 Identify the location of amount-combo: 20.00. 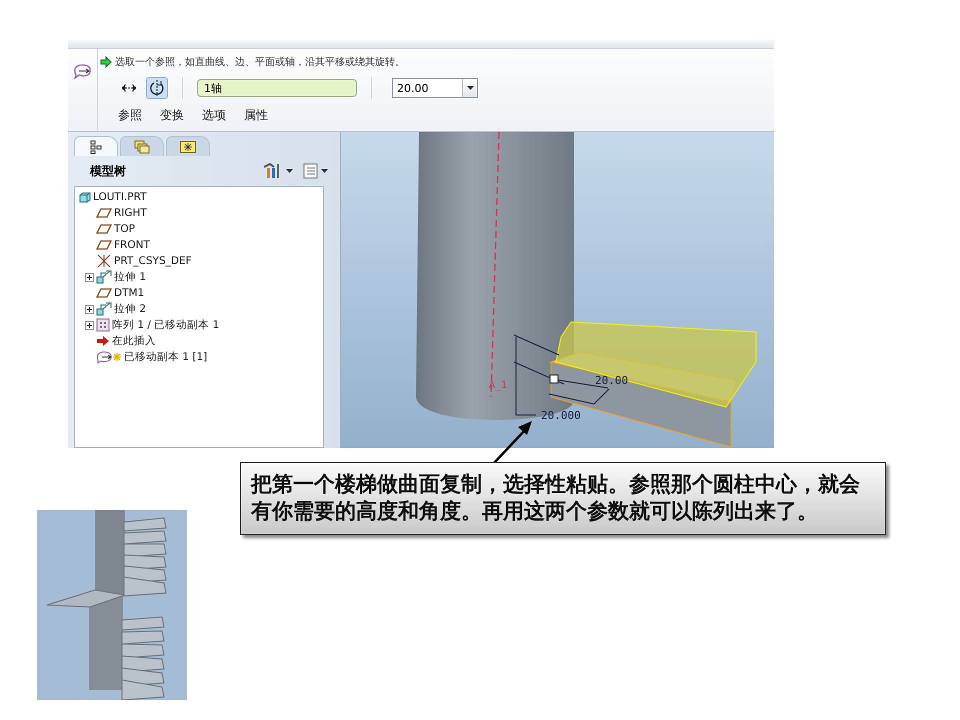
(435, 88).